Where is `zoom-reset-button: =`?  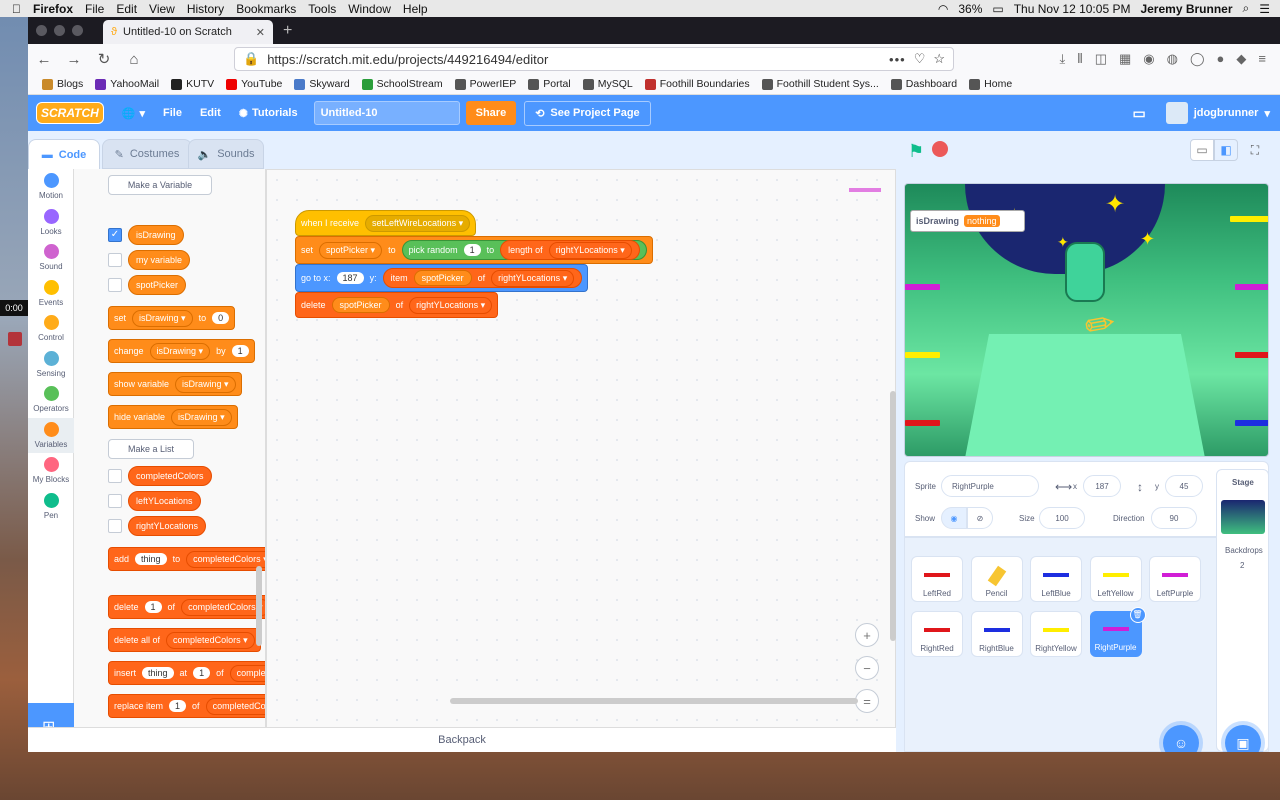
zoom-reset-button: = is located at coordinates (867, 701).